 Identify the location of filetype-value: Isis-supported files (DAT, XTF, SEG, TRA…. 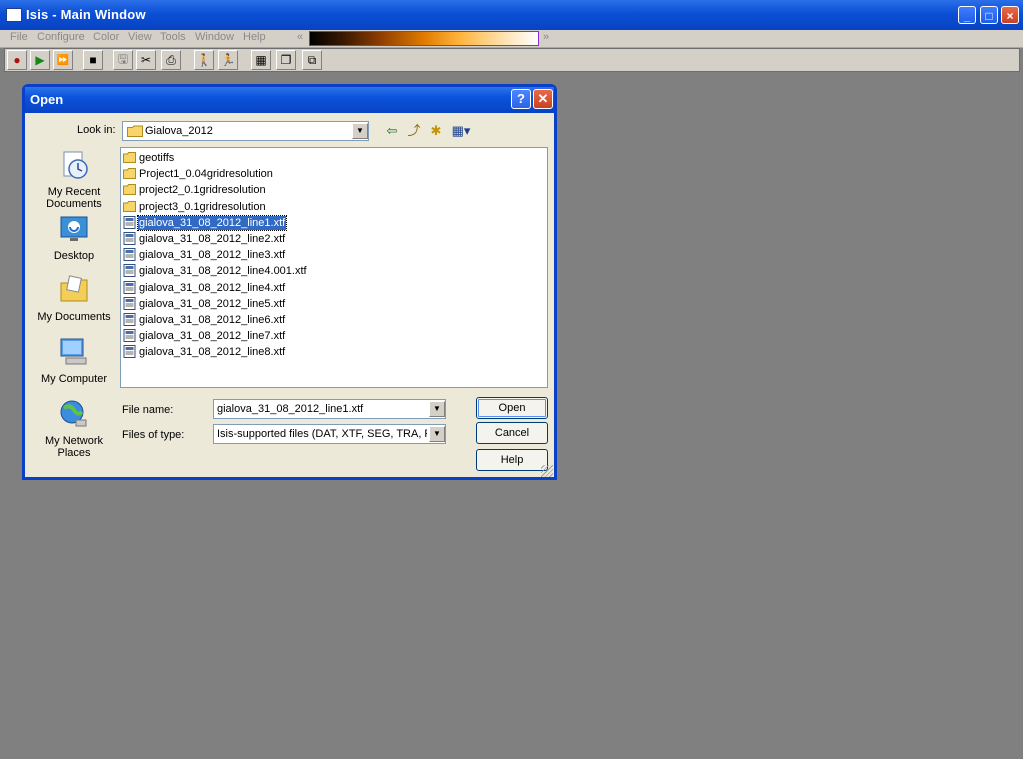
(322, 434).